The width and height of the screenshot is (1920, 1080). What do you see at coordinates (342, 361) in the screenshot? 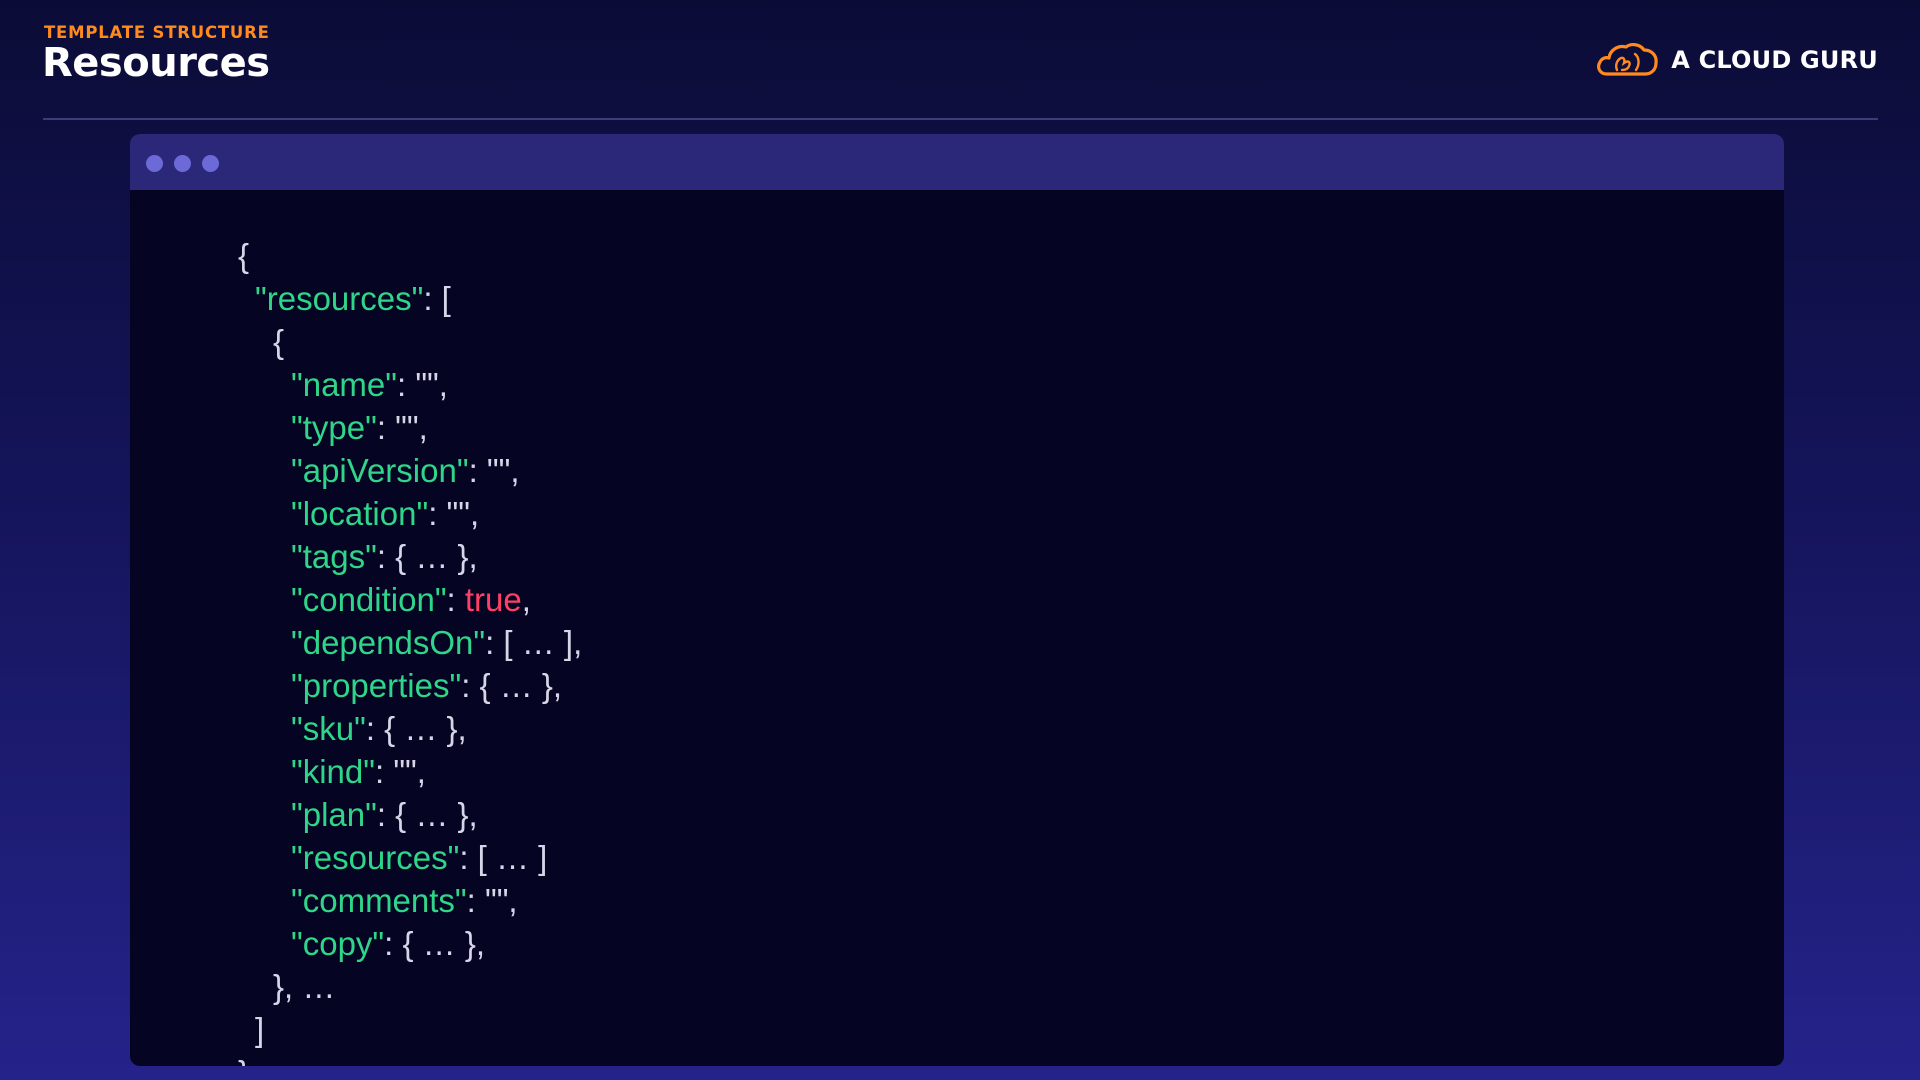
I see `code-line-name: "name": "",` at bounding box center [342, 361].